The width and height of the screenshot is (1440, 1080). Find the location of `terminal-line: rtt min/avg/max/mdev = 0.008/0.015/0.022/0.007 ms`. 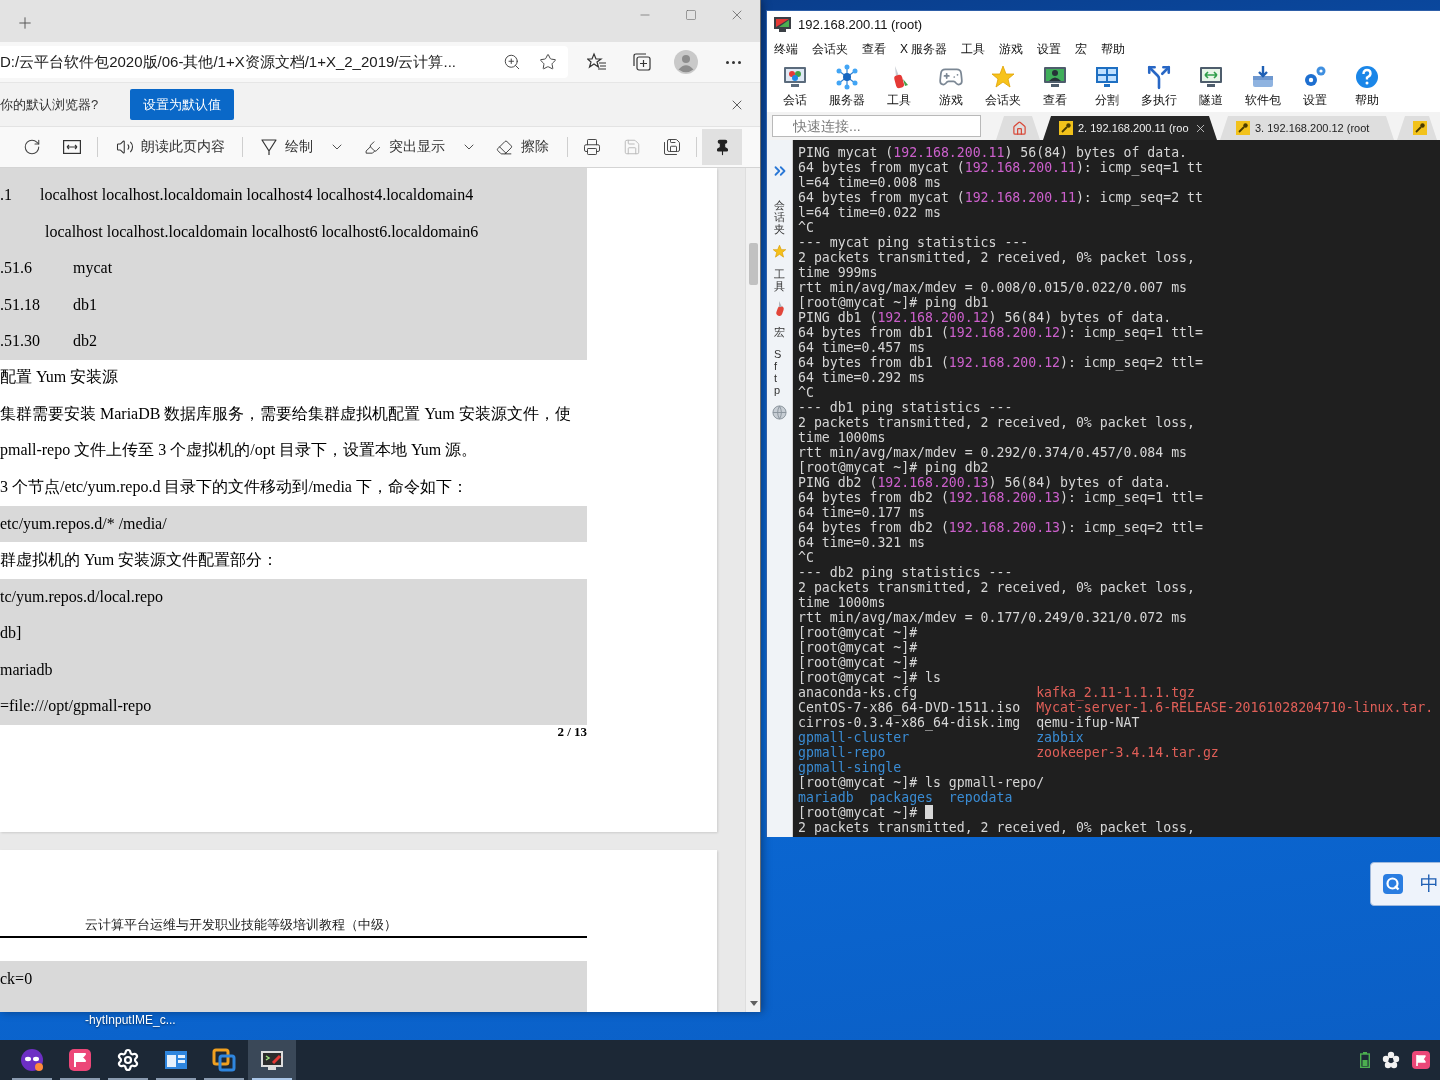

terminal-line: rtt min/avg/max/mdev = 0.008/0.015/0.022/0.007 ms is located at coordinates (993, 287).